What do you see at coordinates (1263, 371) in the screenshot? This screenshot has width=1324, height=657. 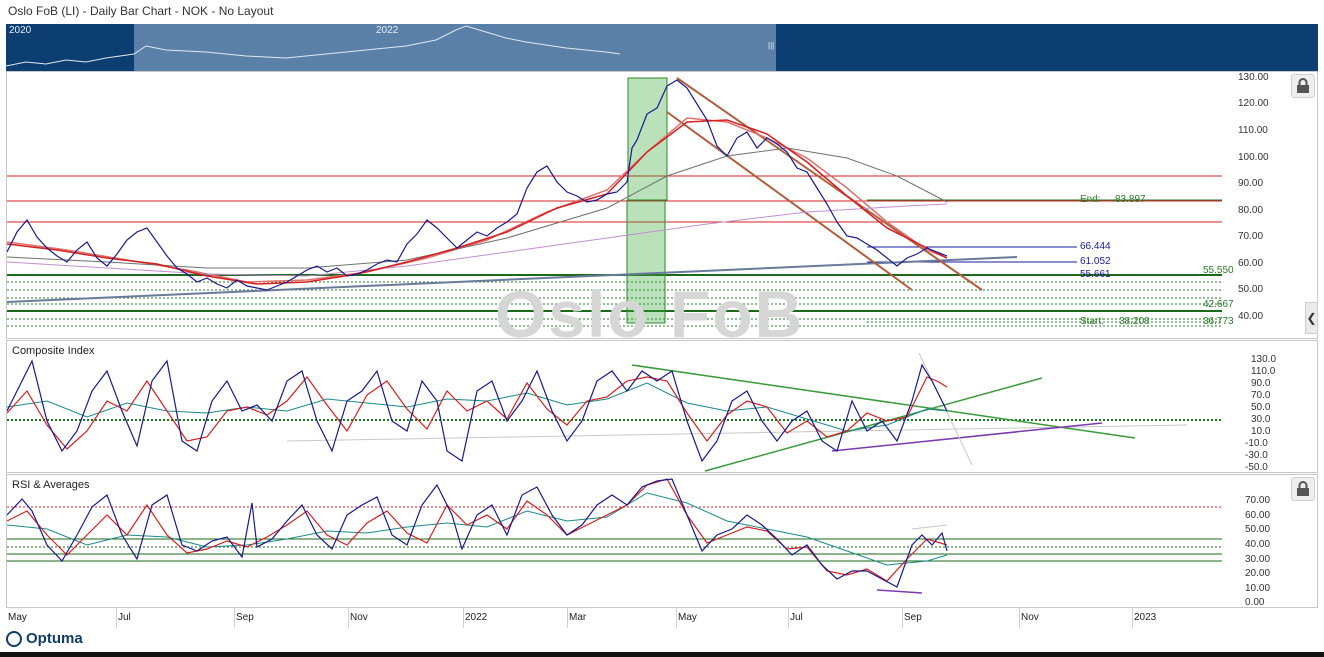 I see `ci-tick-110: 110.0` at bounding box center [1263, 371].